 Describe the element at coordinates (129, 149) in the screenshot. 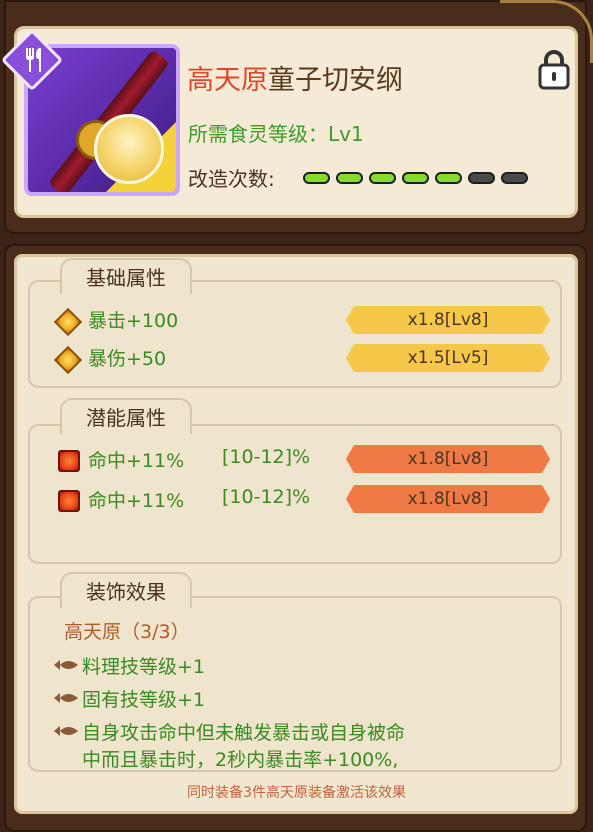

I see `food-soul-portrait-avatar` at that location.